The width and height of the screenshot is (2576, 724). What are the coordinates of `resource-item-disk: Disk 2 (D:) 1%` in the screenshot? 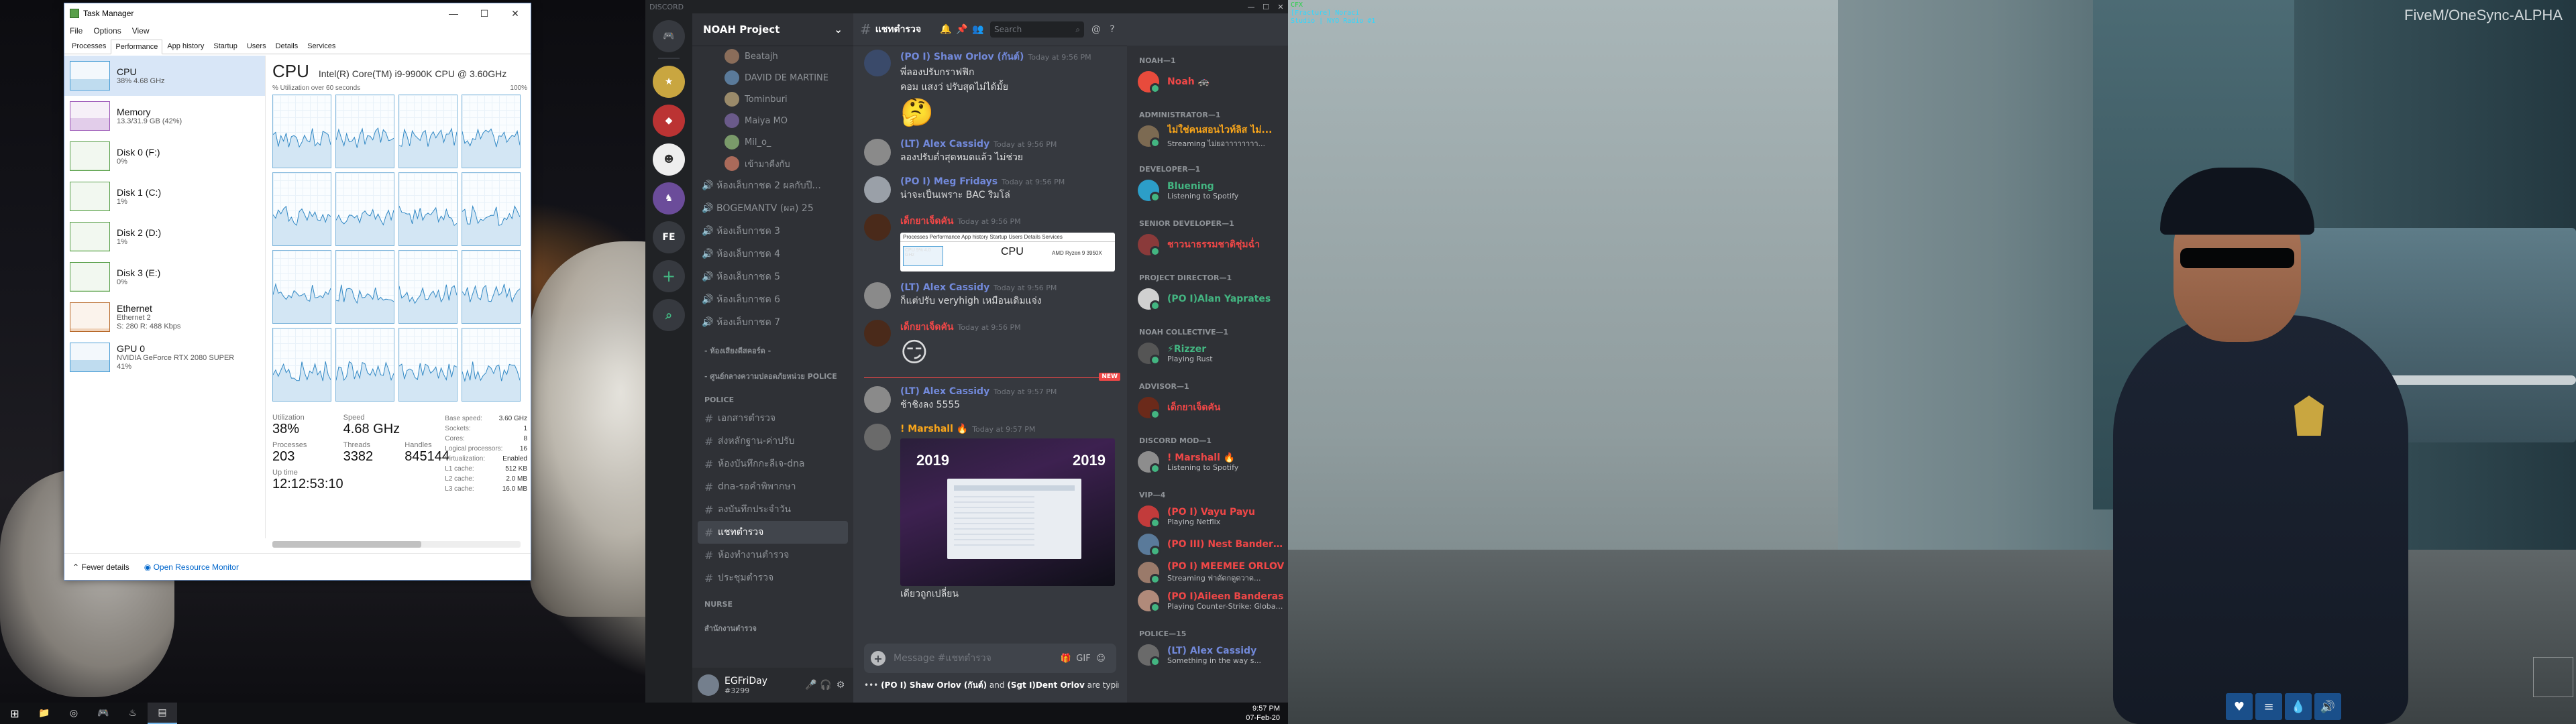 It's located at (164, 237).